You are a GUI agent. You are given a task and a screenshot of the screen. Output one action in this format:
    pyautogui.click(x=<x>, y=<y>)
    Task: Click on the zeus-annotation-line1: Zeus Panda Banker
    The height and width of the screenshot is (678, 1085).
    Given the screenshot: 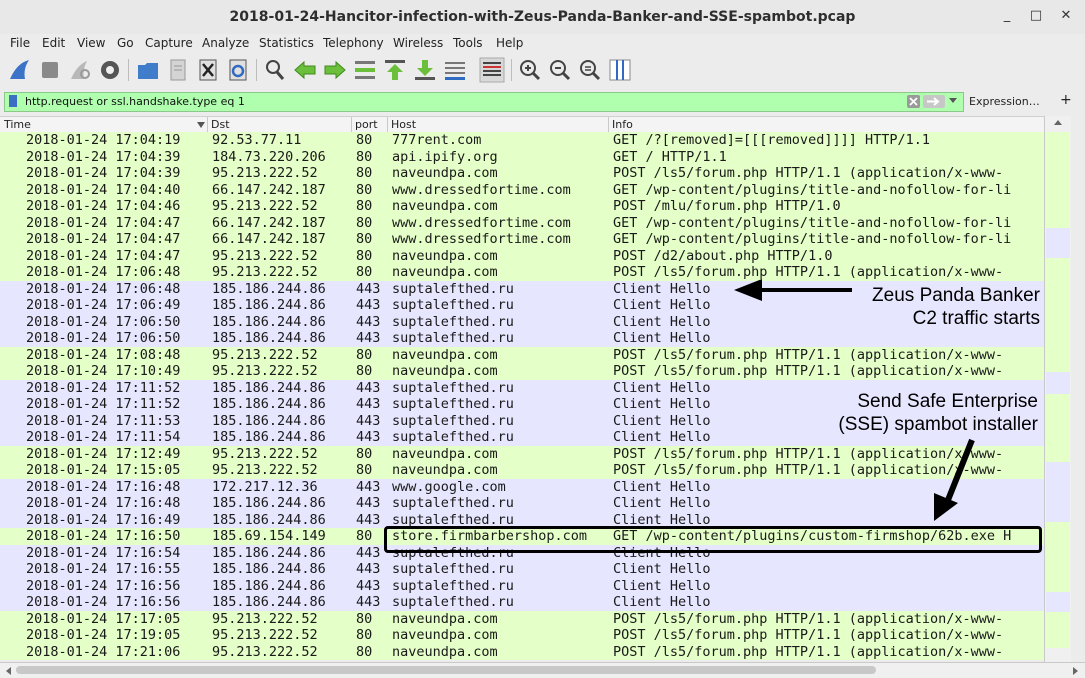 What is the action you would take?
    pyautogui.click(x=956, y=295)
    